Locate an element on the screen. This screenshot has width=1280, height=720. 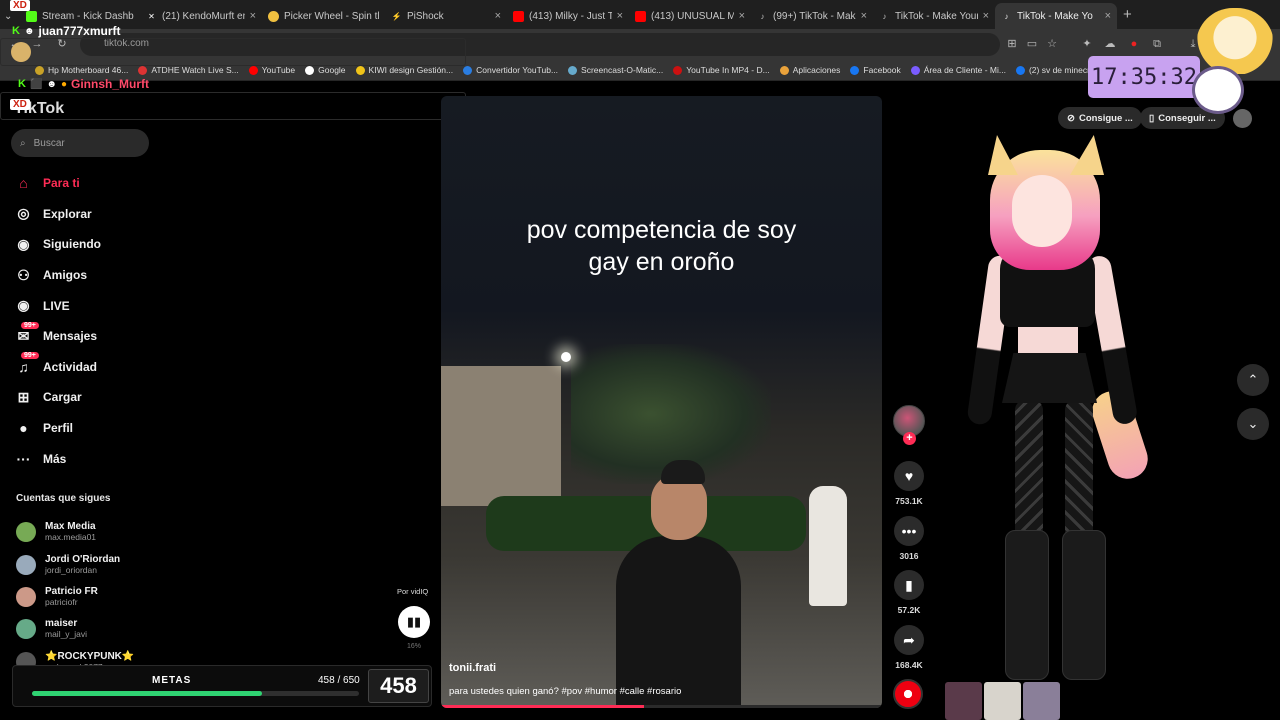
previous-video-button: ⌃ is located at coordinates (1253, 380).